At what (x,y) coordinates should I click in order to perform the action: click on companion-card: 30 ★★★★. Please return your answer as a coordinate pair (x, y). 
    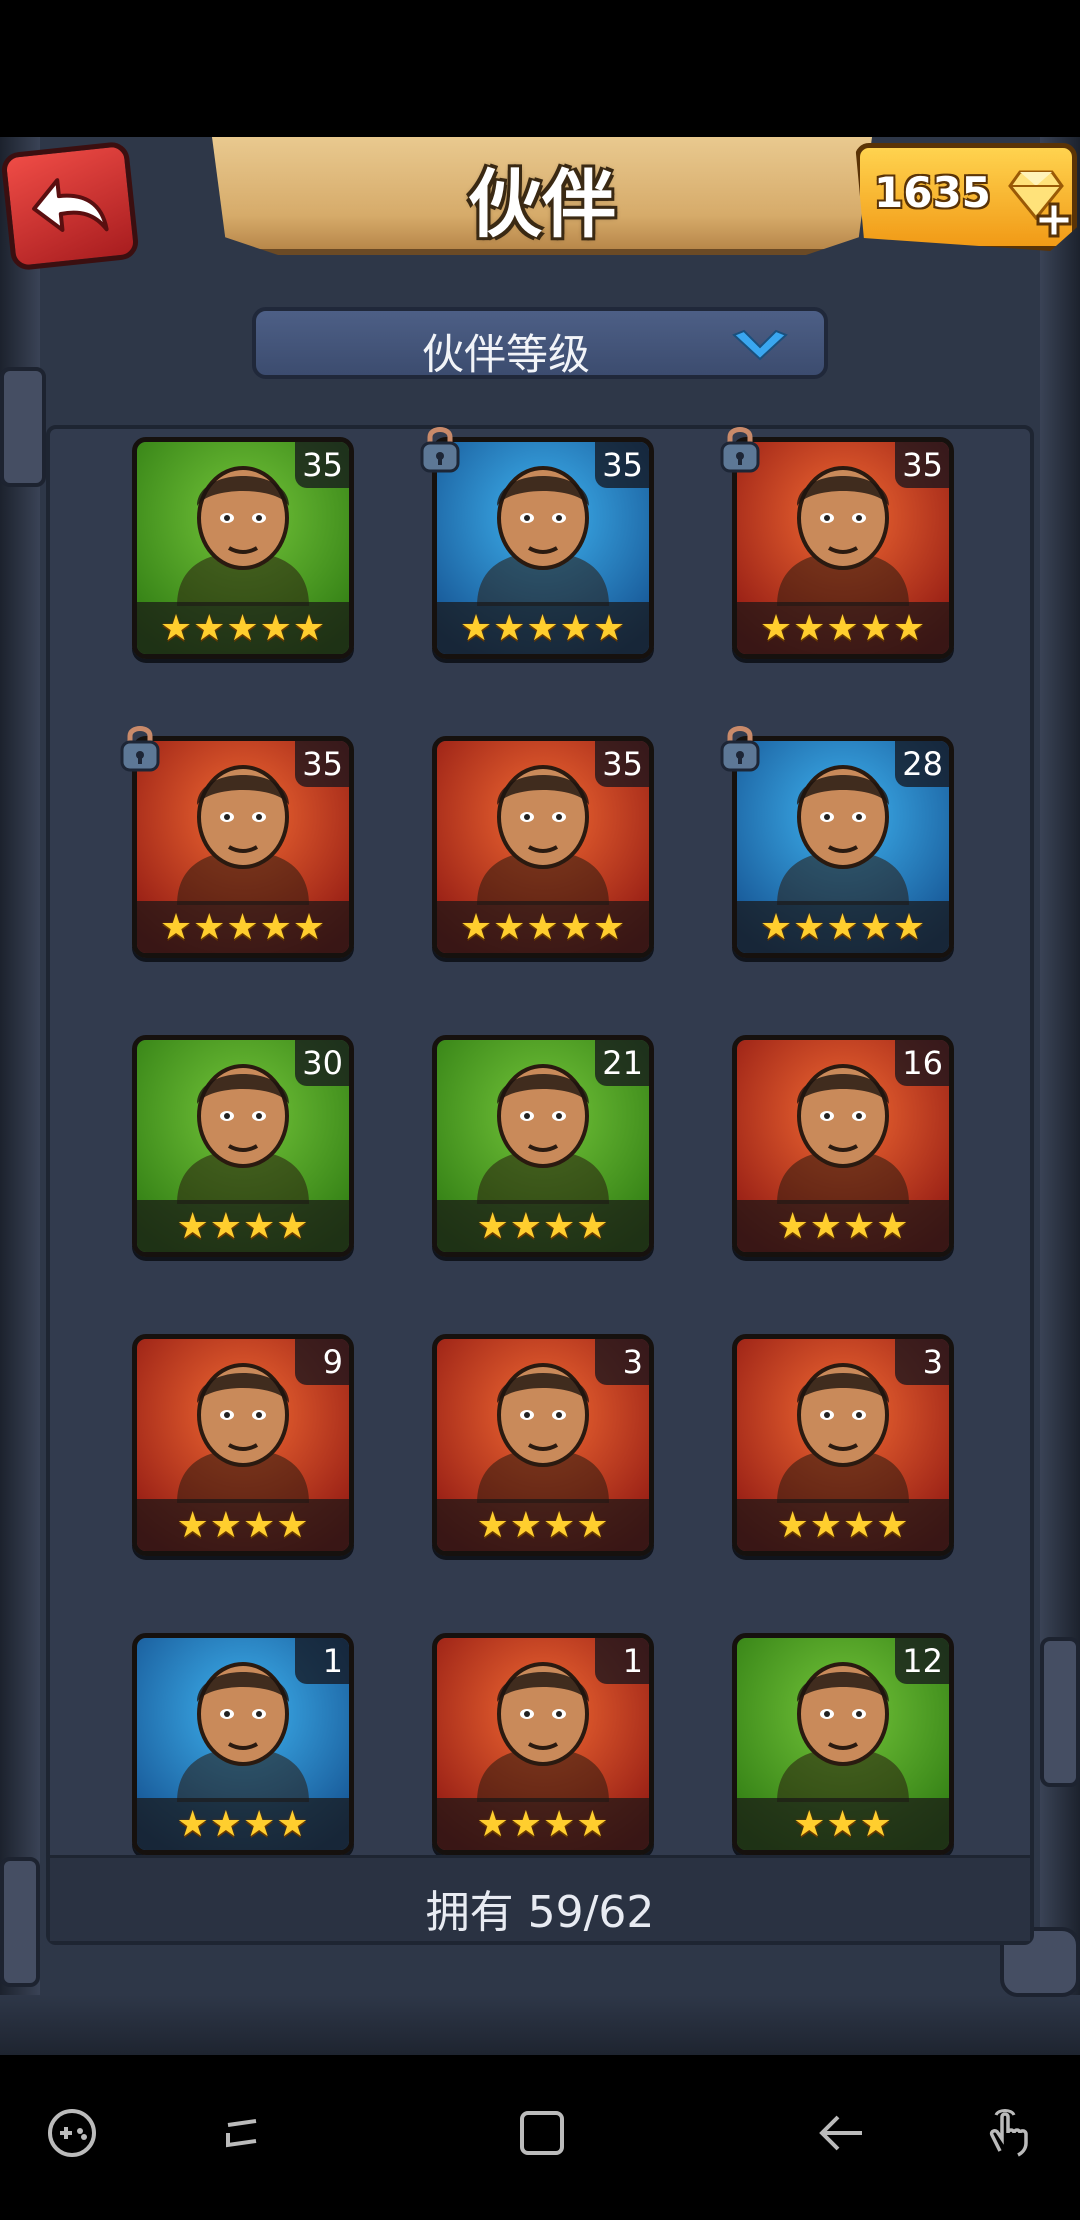
    Looking at the image, I should click on (243, 1146).